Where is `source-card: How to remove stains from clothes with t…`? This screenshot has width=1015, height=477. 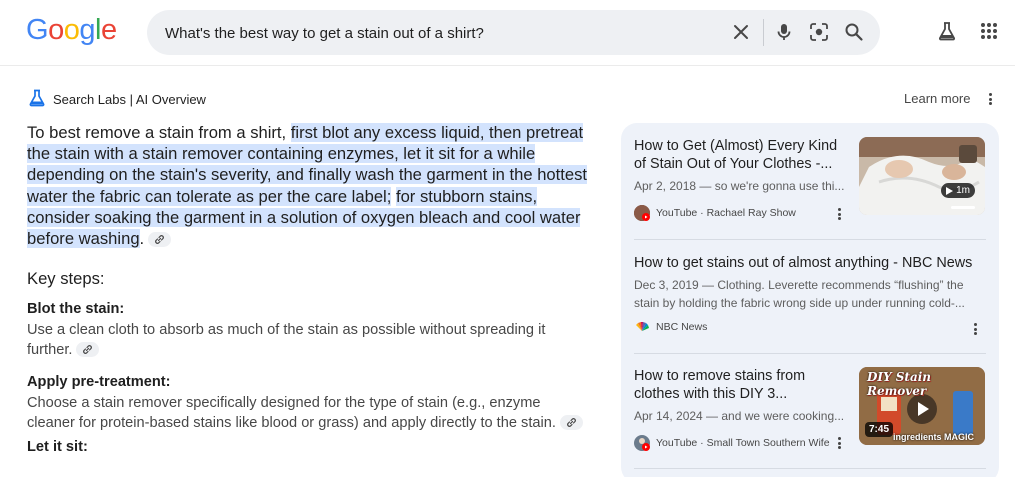
source-card: How to remove stains from clothes with t… is located at coordinates (810, 411).